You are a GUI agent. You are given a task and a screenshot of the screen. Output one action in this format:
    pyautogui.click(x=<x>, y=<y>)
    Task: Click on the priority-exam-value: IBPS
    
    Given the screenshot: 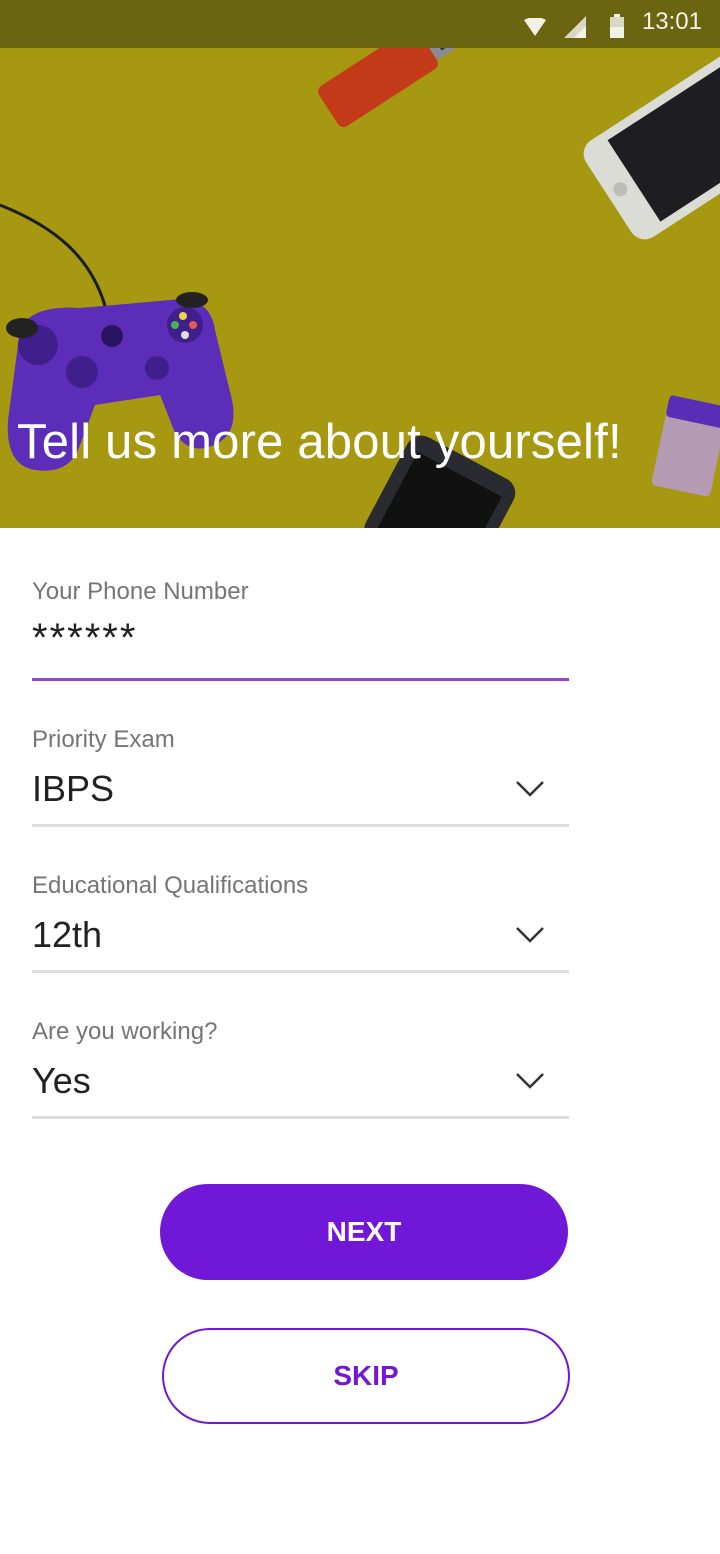 What is the action you would take?
    pyautogui.click(x=73, y=788)
    